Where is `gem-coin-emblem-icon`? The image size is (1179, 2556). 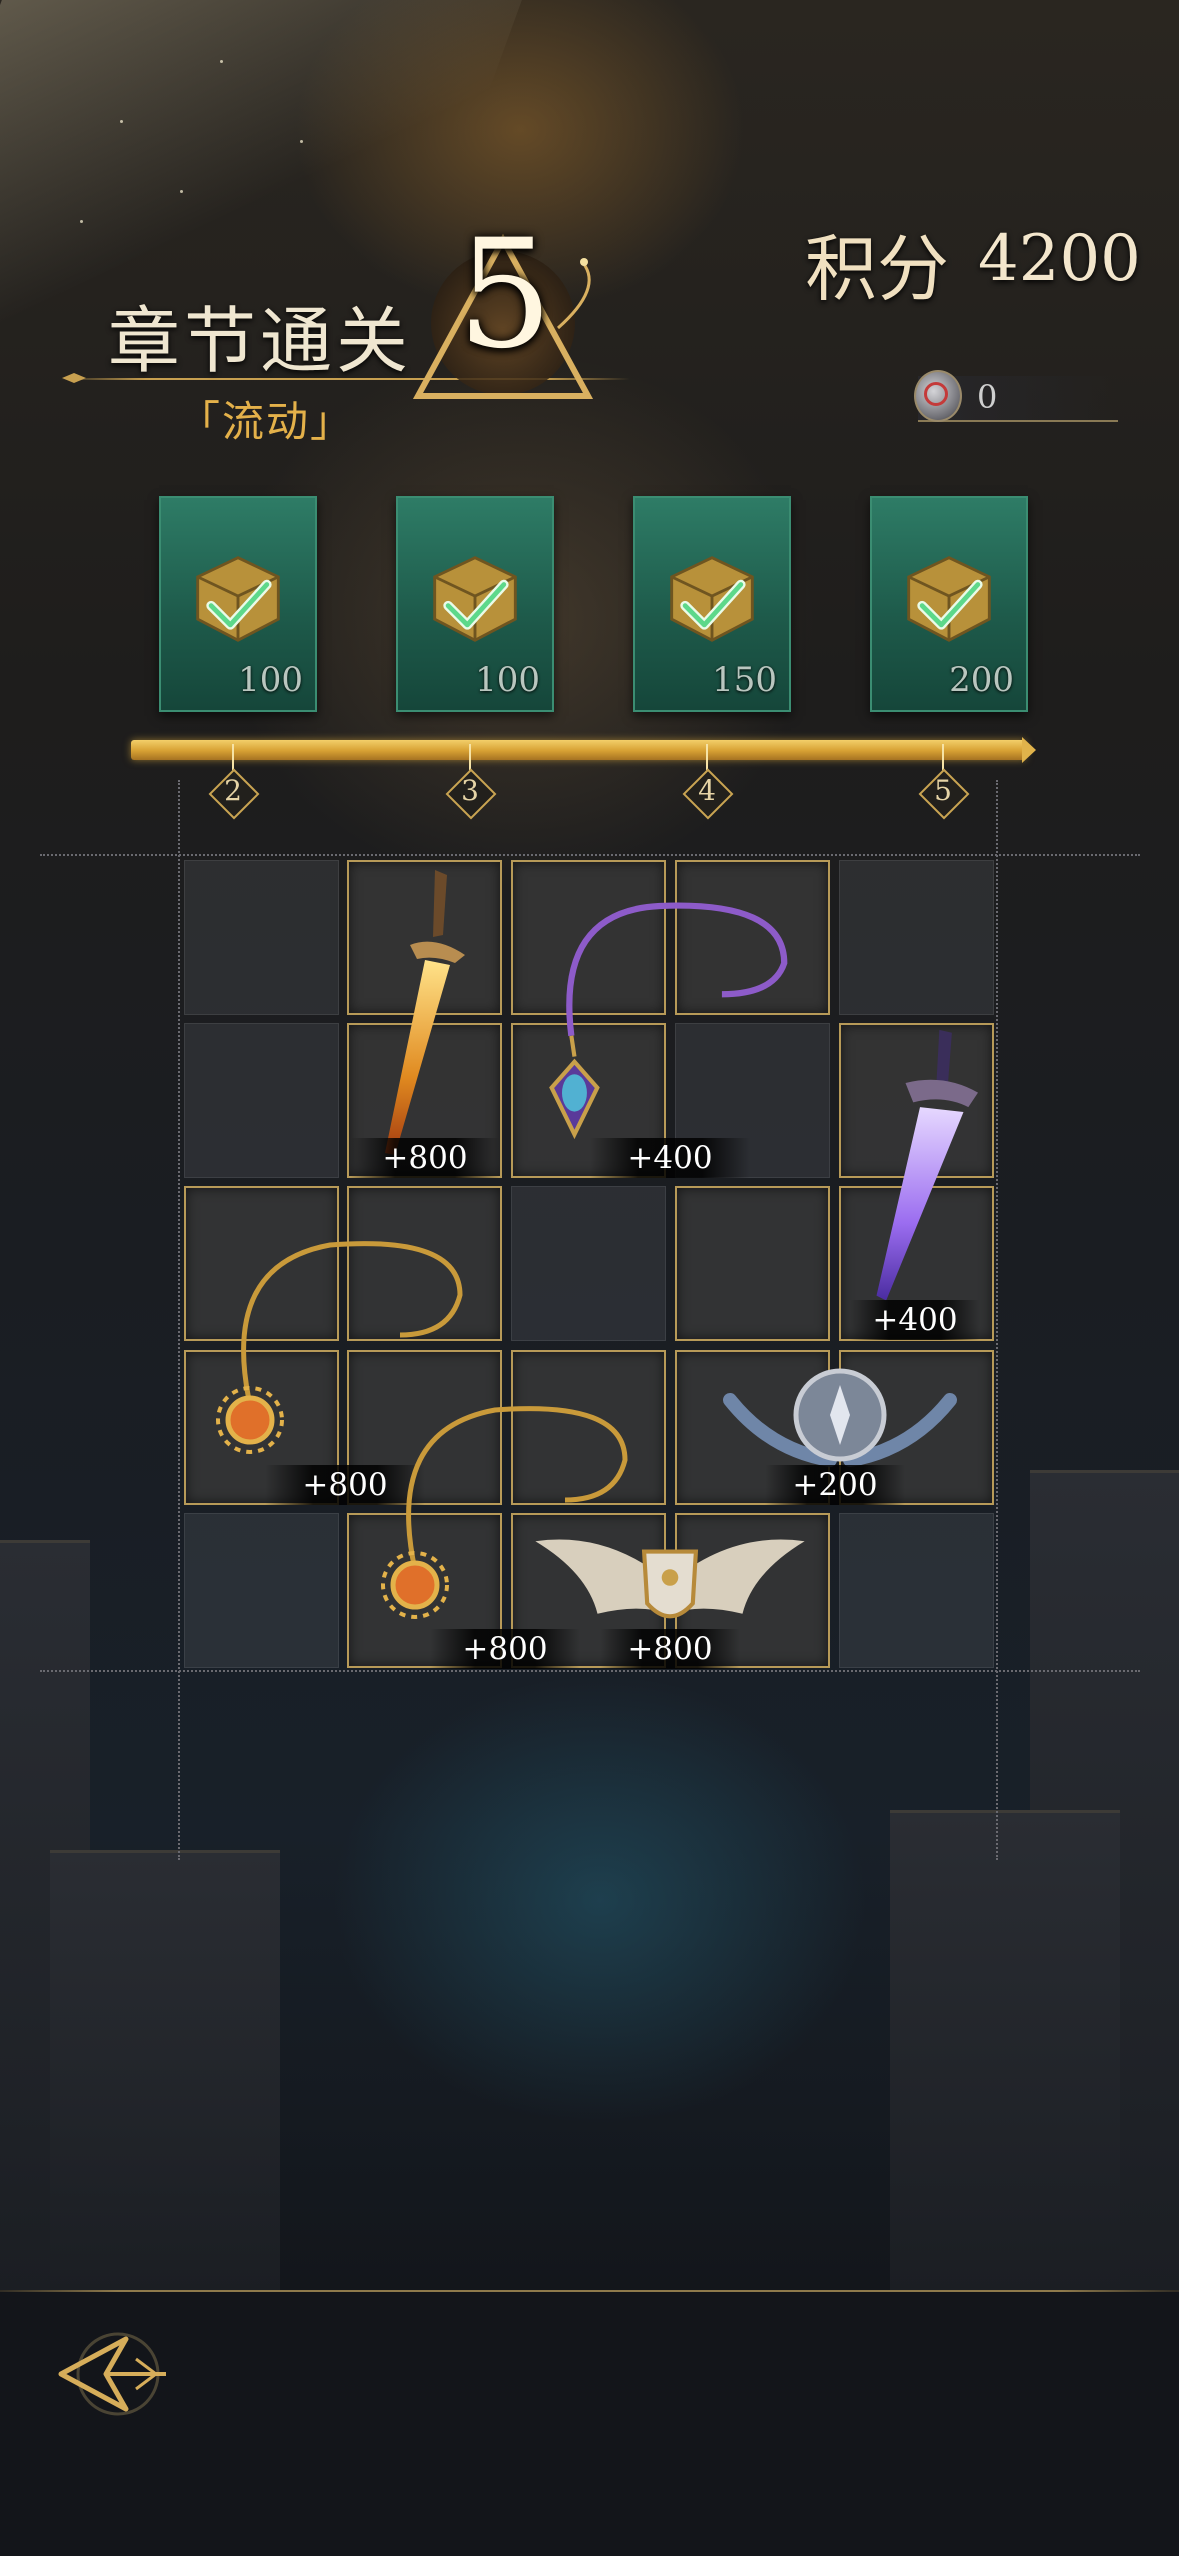 gem-coin-emblem-icon is located at coordinates (936, 394).